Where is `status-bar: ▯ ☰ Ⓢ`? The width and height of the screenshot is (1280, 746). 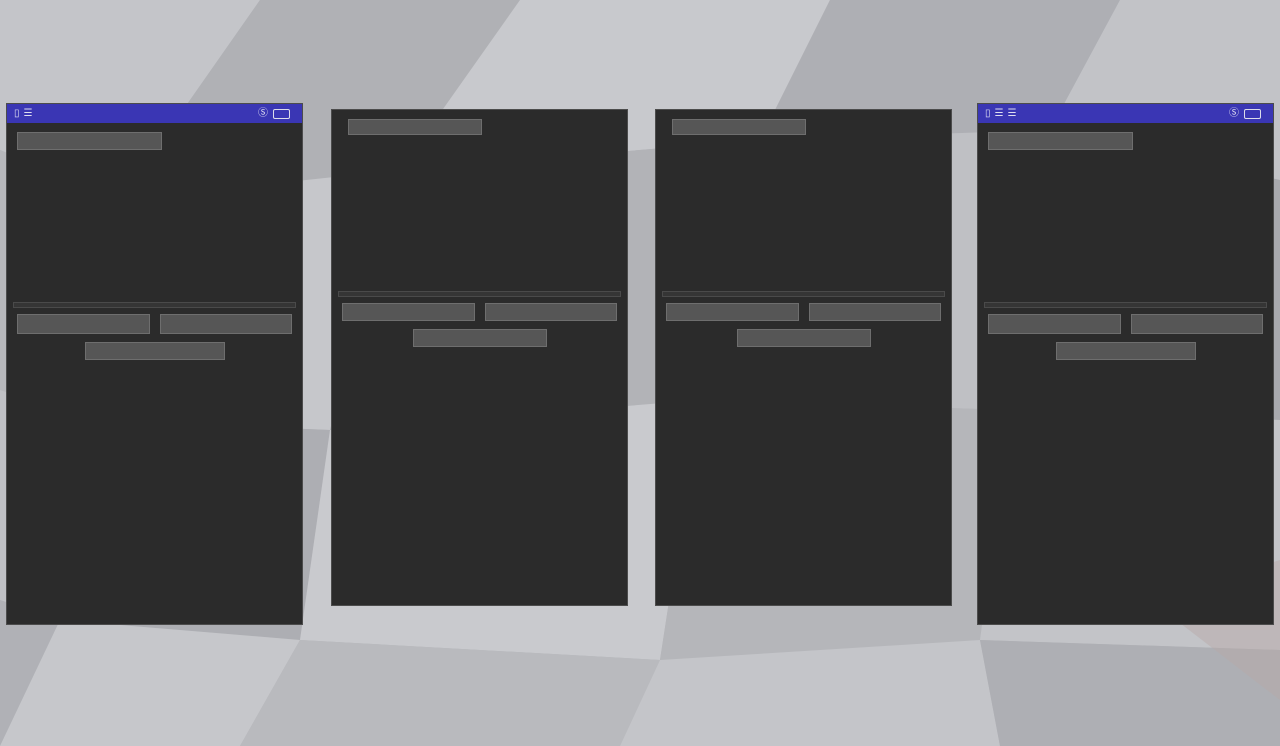
status-bar: ▯ ☰ Ⓢ is located at coordinates (154, 113).